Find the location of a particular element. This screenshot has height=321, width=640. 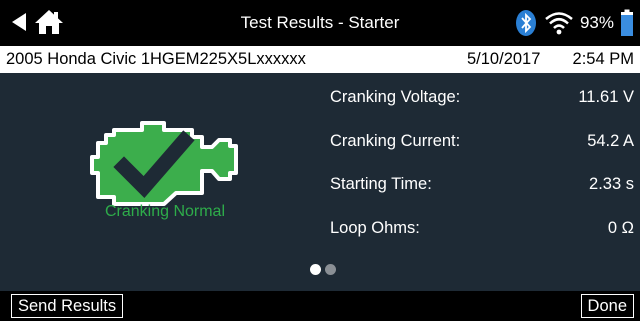

wifi-icon is located at coordinates (559, 23).